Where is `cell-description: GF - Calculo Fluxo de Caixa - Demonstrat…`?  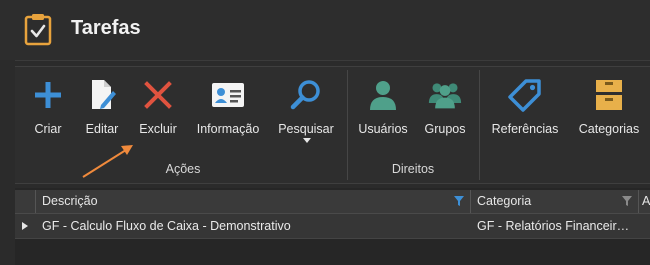
cell-description: GF - Calculo Fluxo de Caixa - Demonstrat… is located at coordinates (166, 226).